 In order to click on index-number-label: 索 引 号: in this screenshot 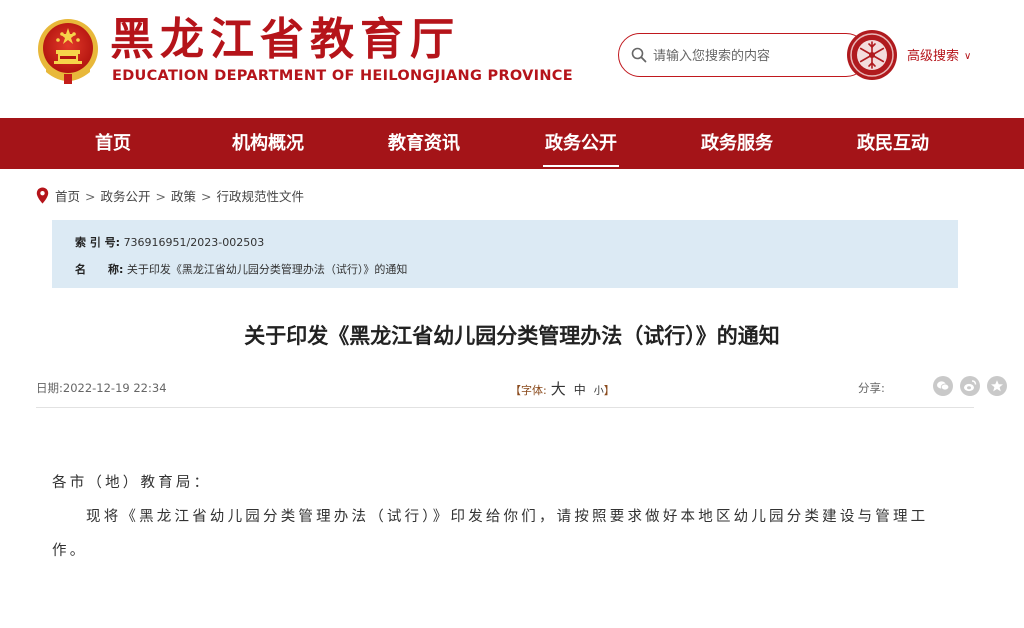, I will do `click(98, 242)`.